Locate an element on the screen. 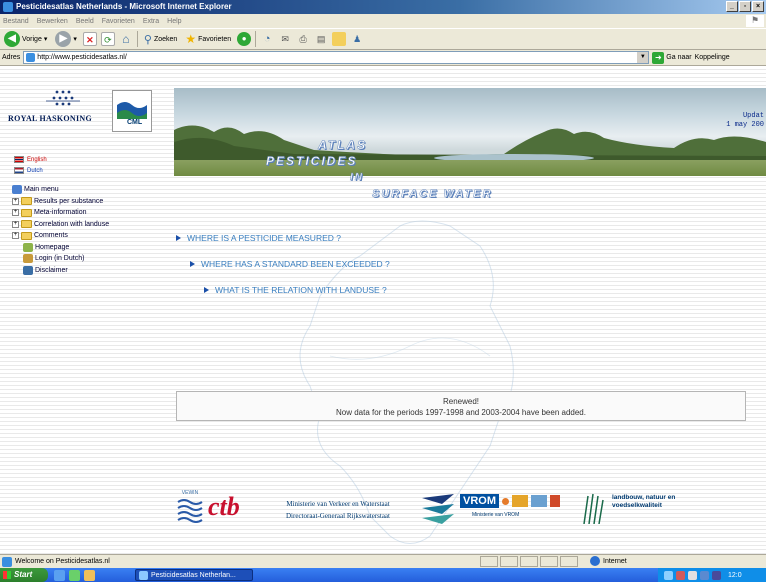  vewin-logo: VEWIN is located at coordinates (190, 508).